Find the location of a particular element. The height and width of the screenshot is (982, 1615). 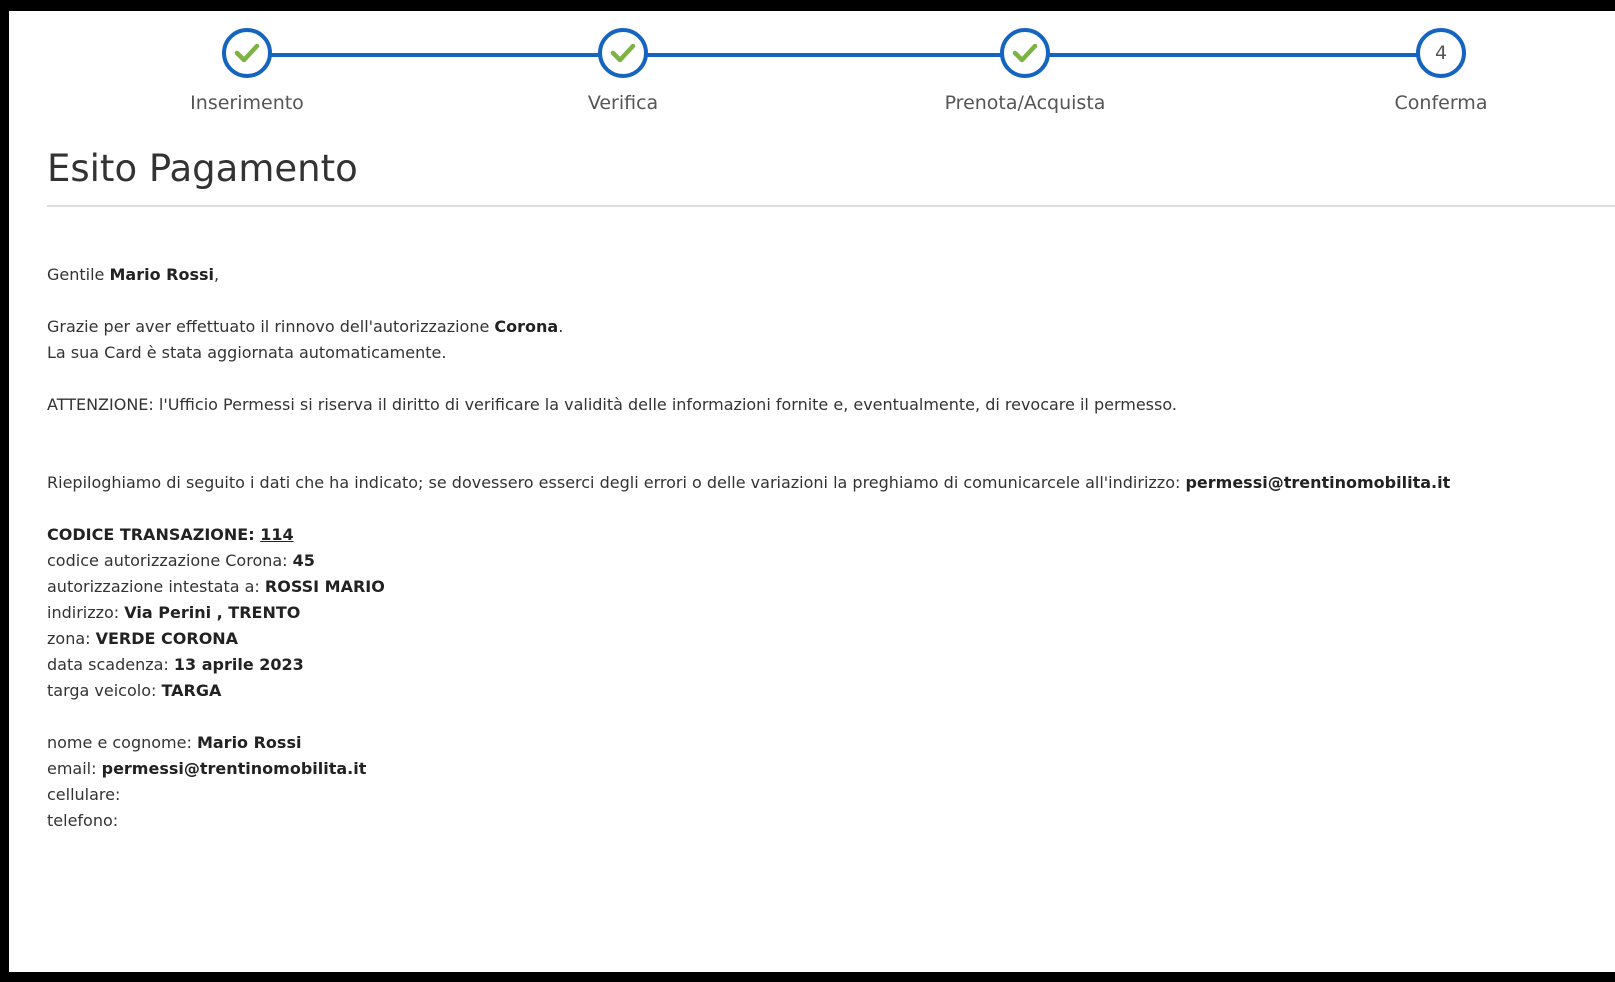

contact-label: email: is located at coordinates (74, 768).